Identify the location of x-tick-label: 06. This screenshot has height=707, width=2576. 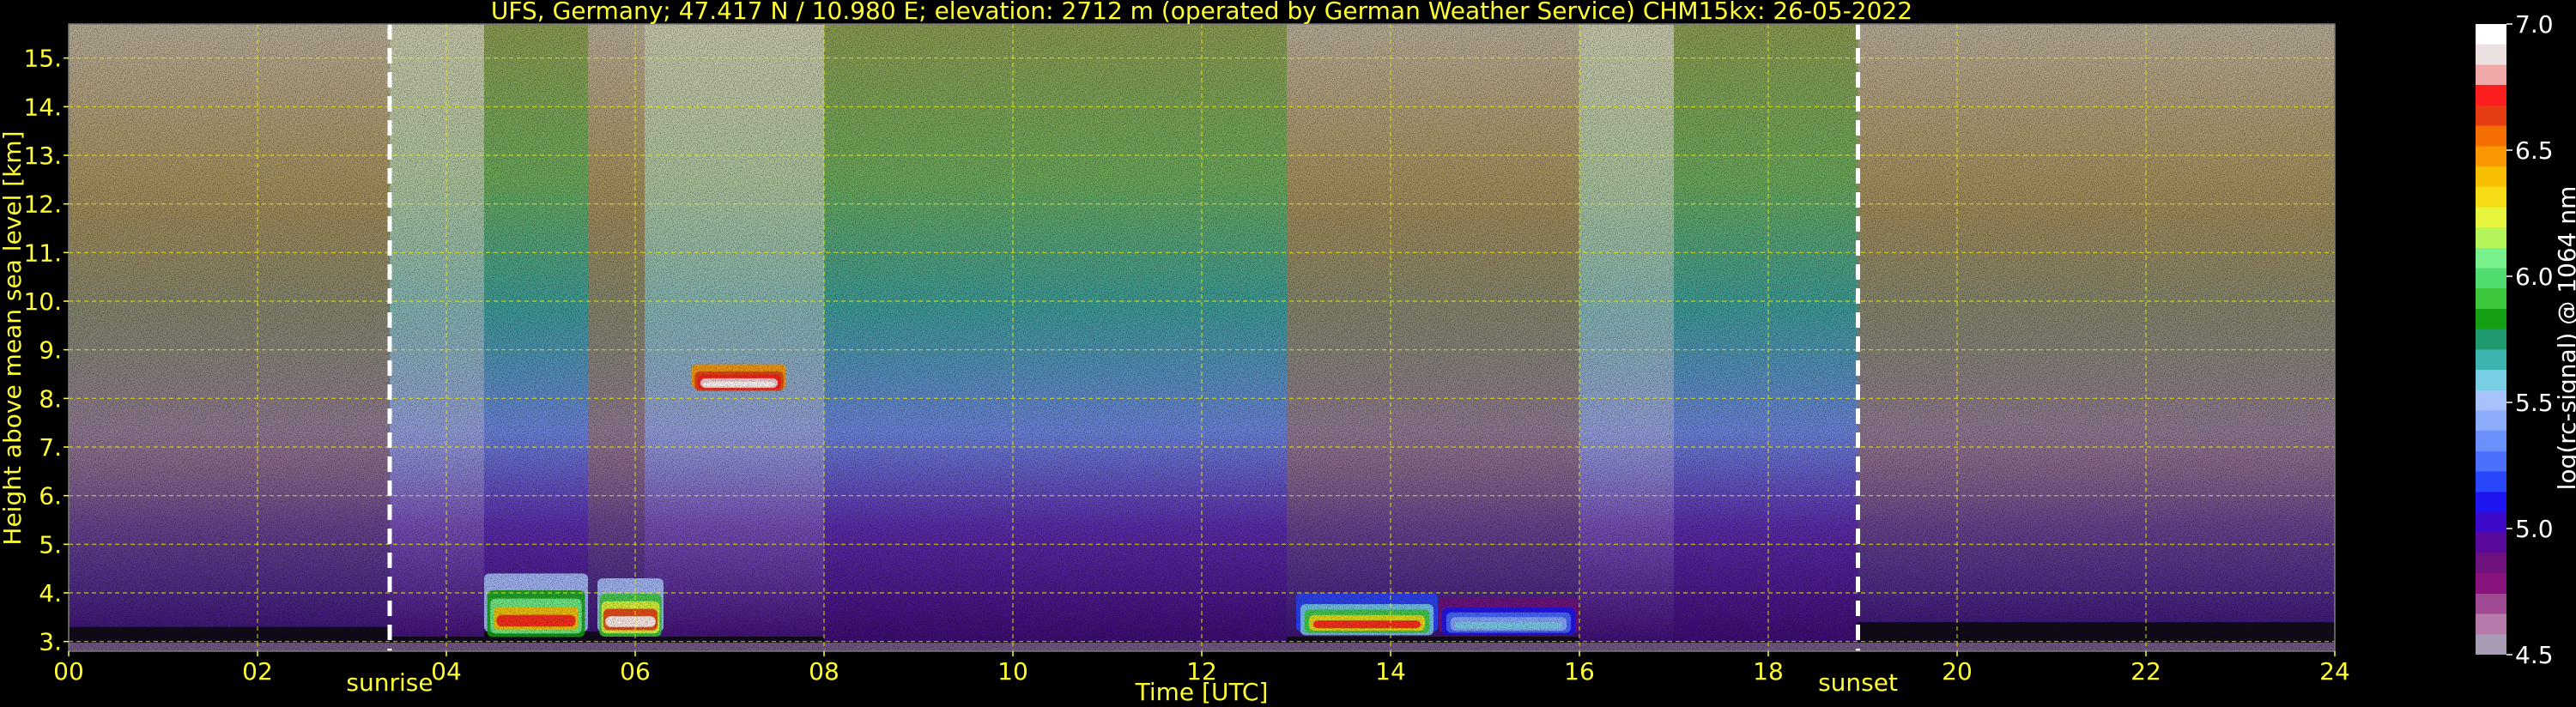
(635, 671).